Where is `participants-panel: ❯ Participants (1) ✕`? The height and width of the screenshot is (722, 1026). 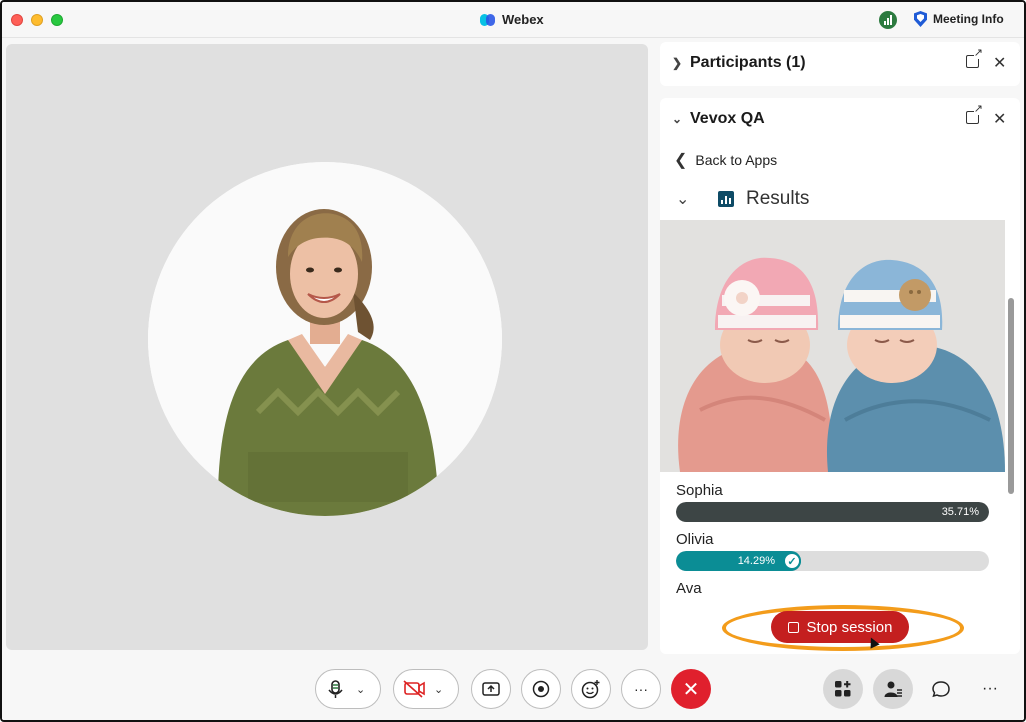
participants-panel: ❯ Participants (1) ✕ is located at coordinates (840, 64).